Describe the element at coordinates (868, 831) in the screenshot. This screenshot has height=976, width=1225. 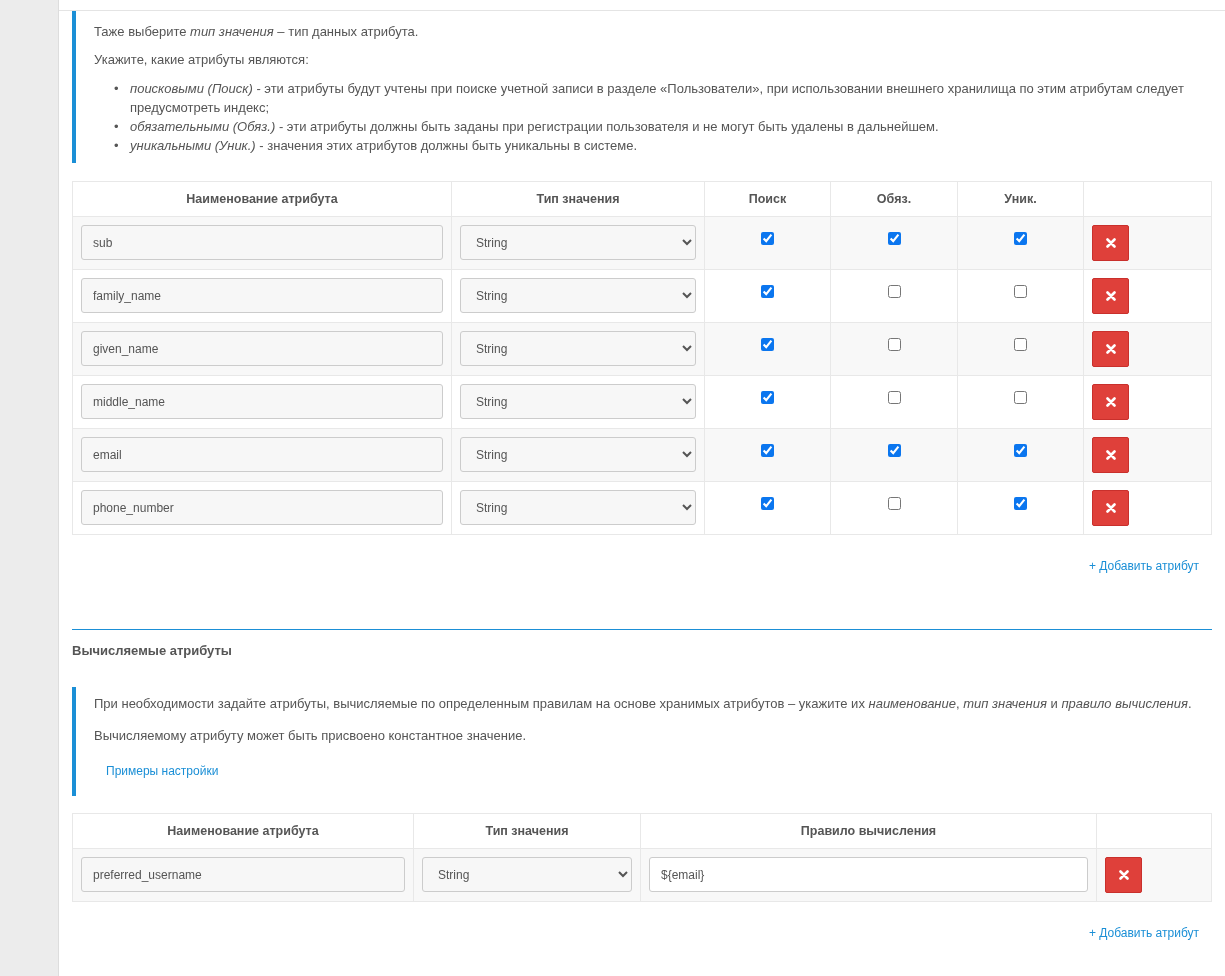
I see `column-header: Правило вычисления` at that location.